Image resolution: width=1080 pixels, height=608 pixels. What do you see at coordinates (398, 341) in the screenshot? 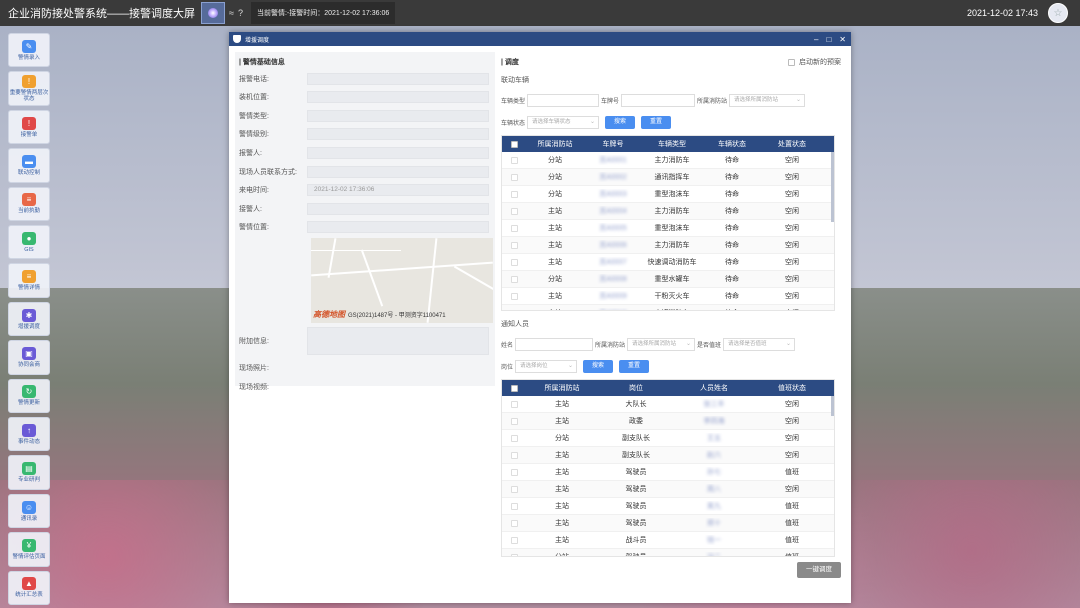
I see `extra-info-textarea` at bounding box center [398, 341].